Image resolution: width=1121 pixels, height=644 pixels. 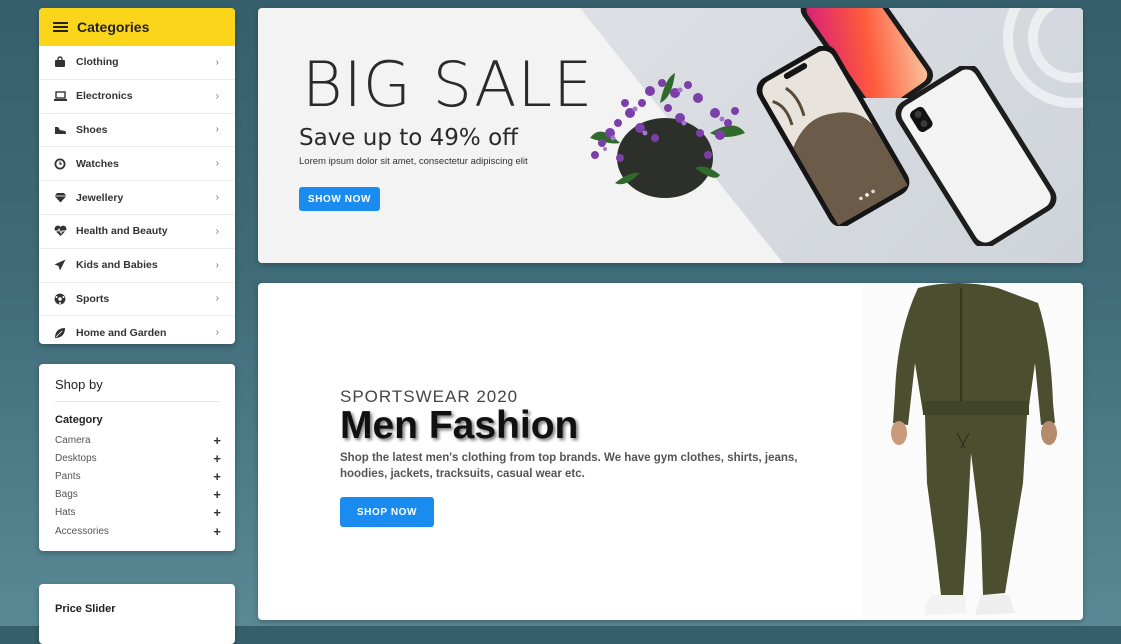 What do you see at coordinates (137, 300) in the screenshot?
I see `category-item-sports: Sports ›` at bounding box center [137, 300].